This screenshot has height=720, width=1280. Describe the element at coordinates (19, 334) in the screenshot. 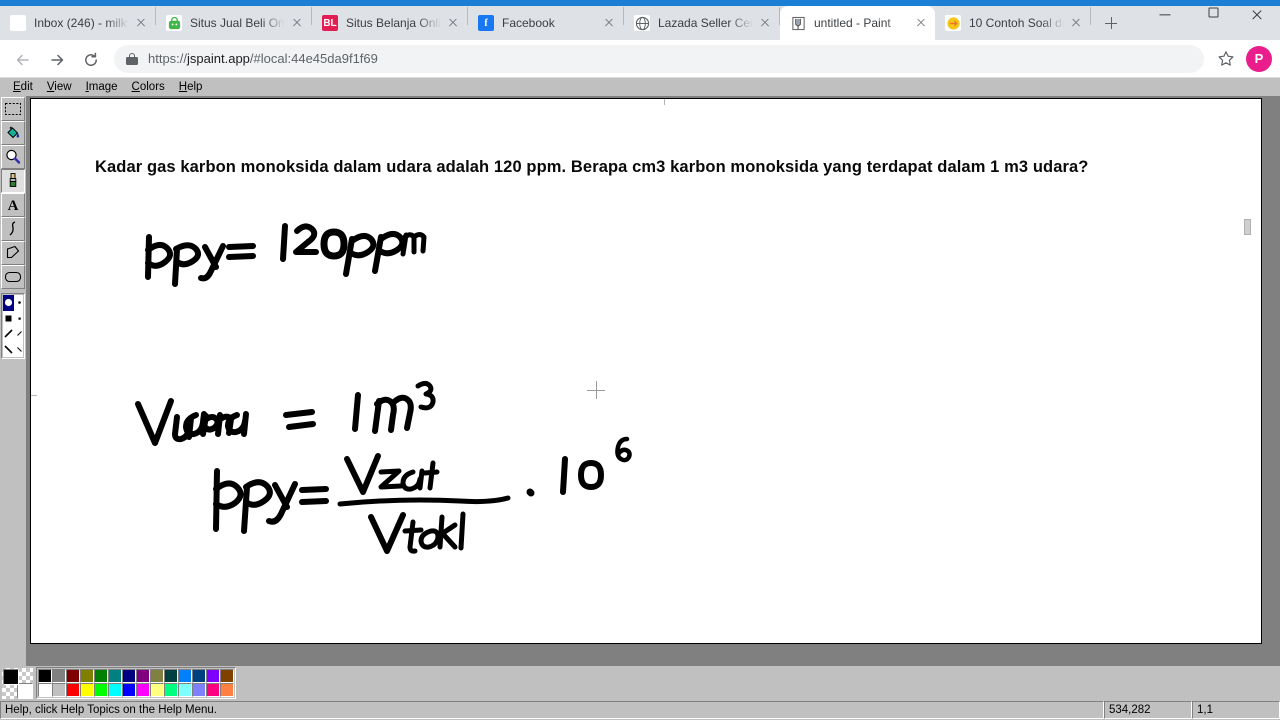

I see `brush-option-slash-small` at that location.